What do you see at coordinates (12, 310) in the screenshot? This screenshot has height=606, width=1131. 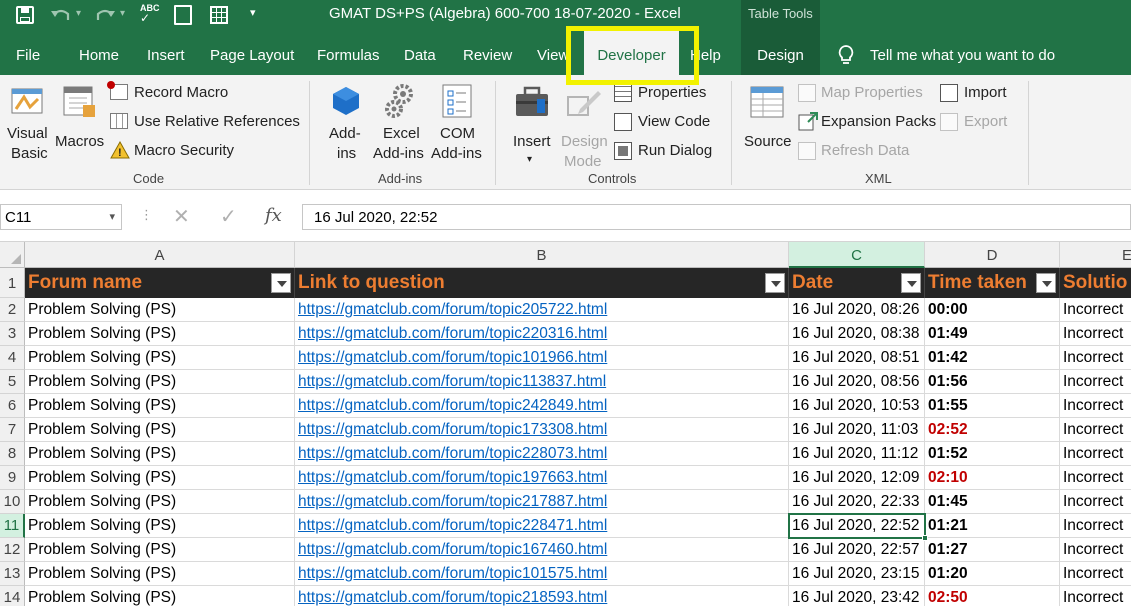 I see `row-header: 2` at bounding box center [12, 310].